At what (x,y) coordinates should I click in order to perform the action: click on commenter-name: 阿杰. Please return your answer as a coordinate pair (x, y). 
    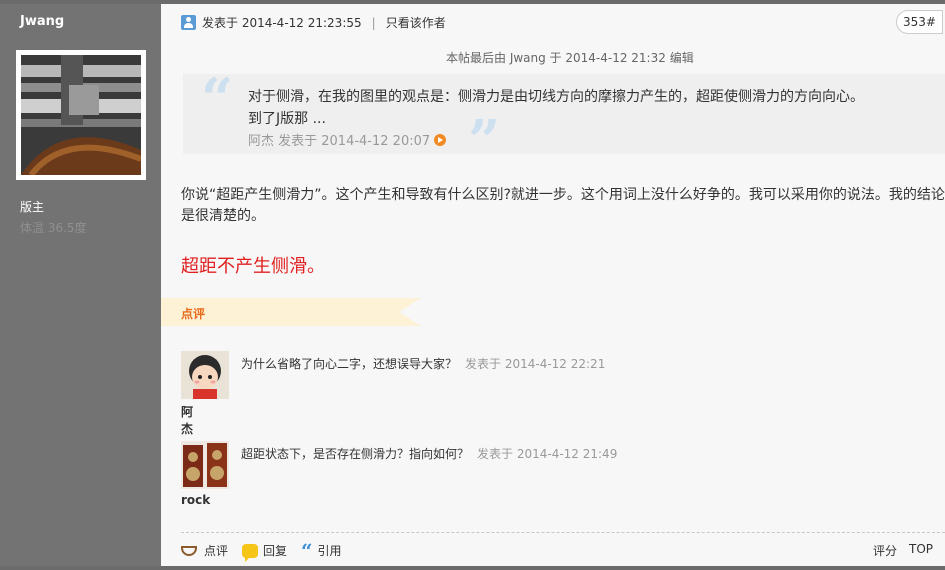
    Looking at the image, I should click on (187, 420).